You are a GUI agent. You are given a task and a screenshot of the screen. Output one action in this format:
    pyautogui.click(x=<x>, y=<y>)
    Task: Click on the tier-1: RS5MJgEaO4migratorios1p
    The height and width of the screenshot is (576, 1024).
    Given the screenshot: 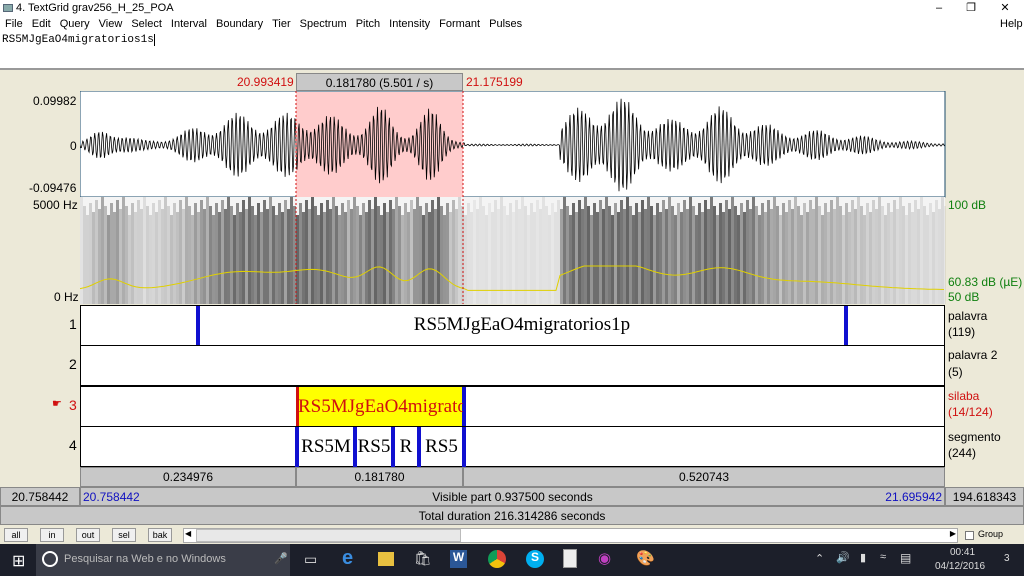 What is the action you would take?
    pyautogui.click(x=512, y=325)
    